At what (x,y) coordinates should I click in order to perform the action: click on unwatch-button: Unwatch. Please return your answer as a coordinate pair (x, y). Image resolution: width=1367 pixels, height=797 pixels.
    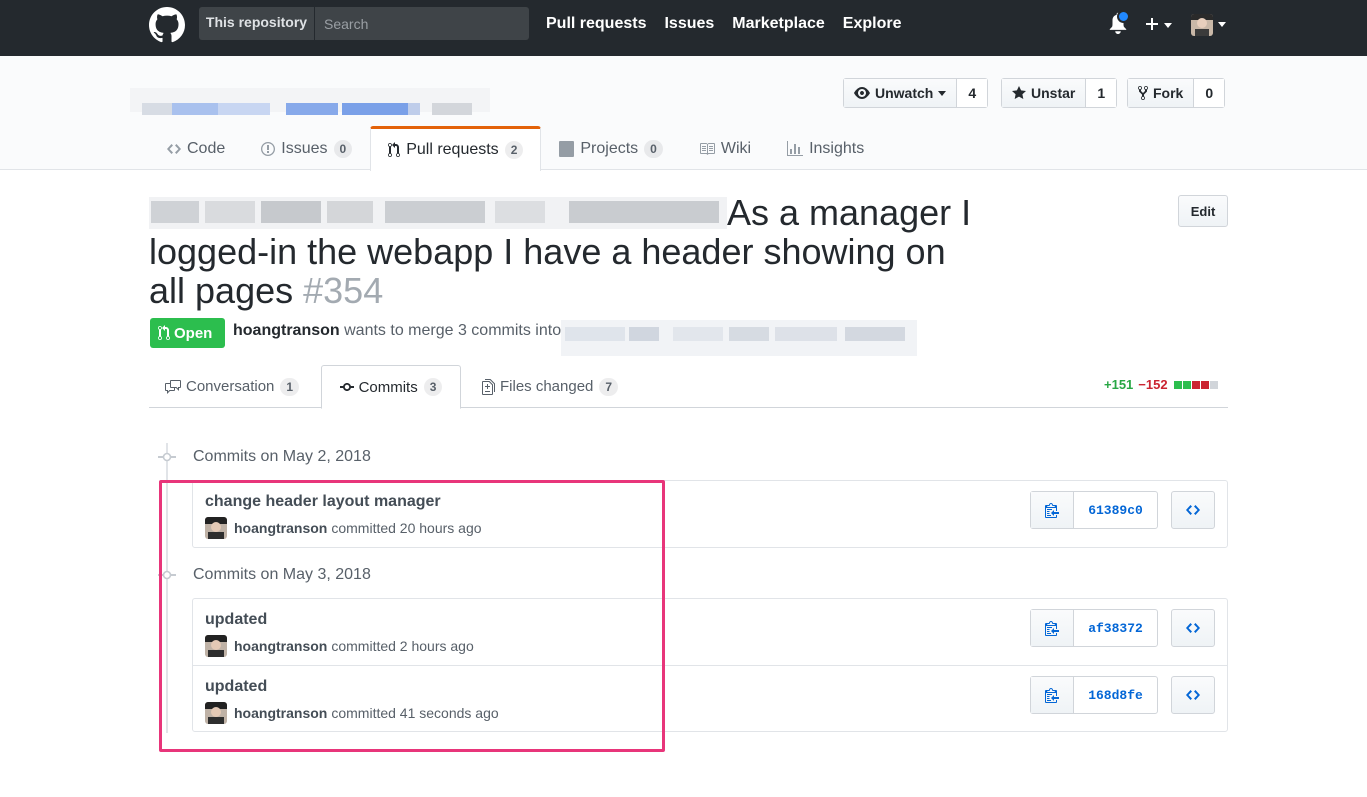
    Looking at the image, I should click on (901, 93).